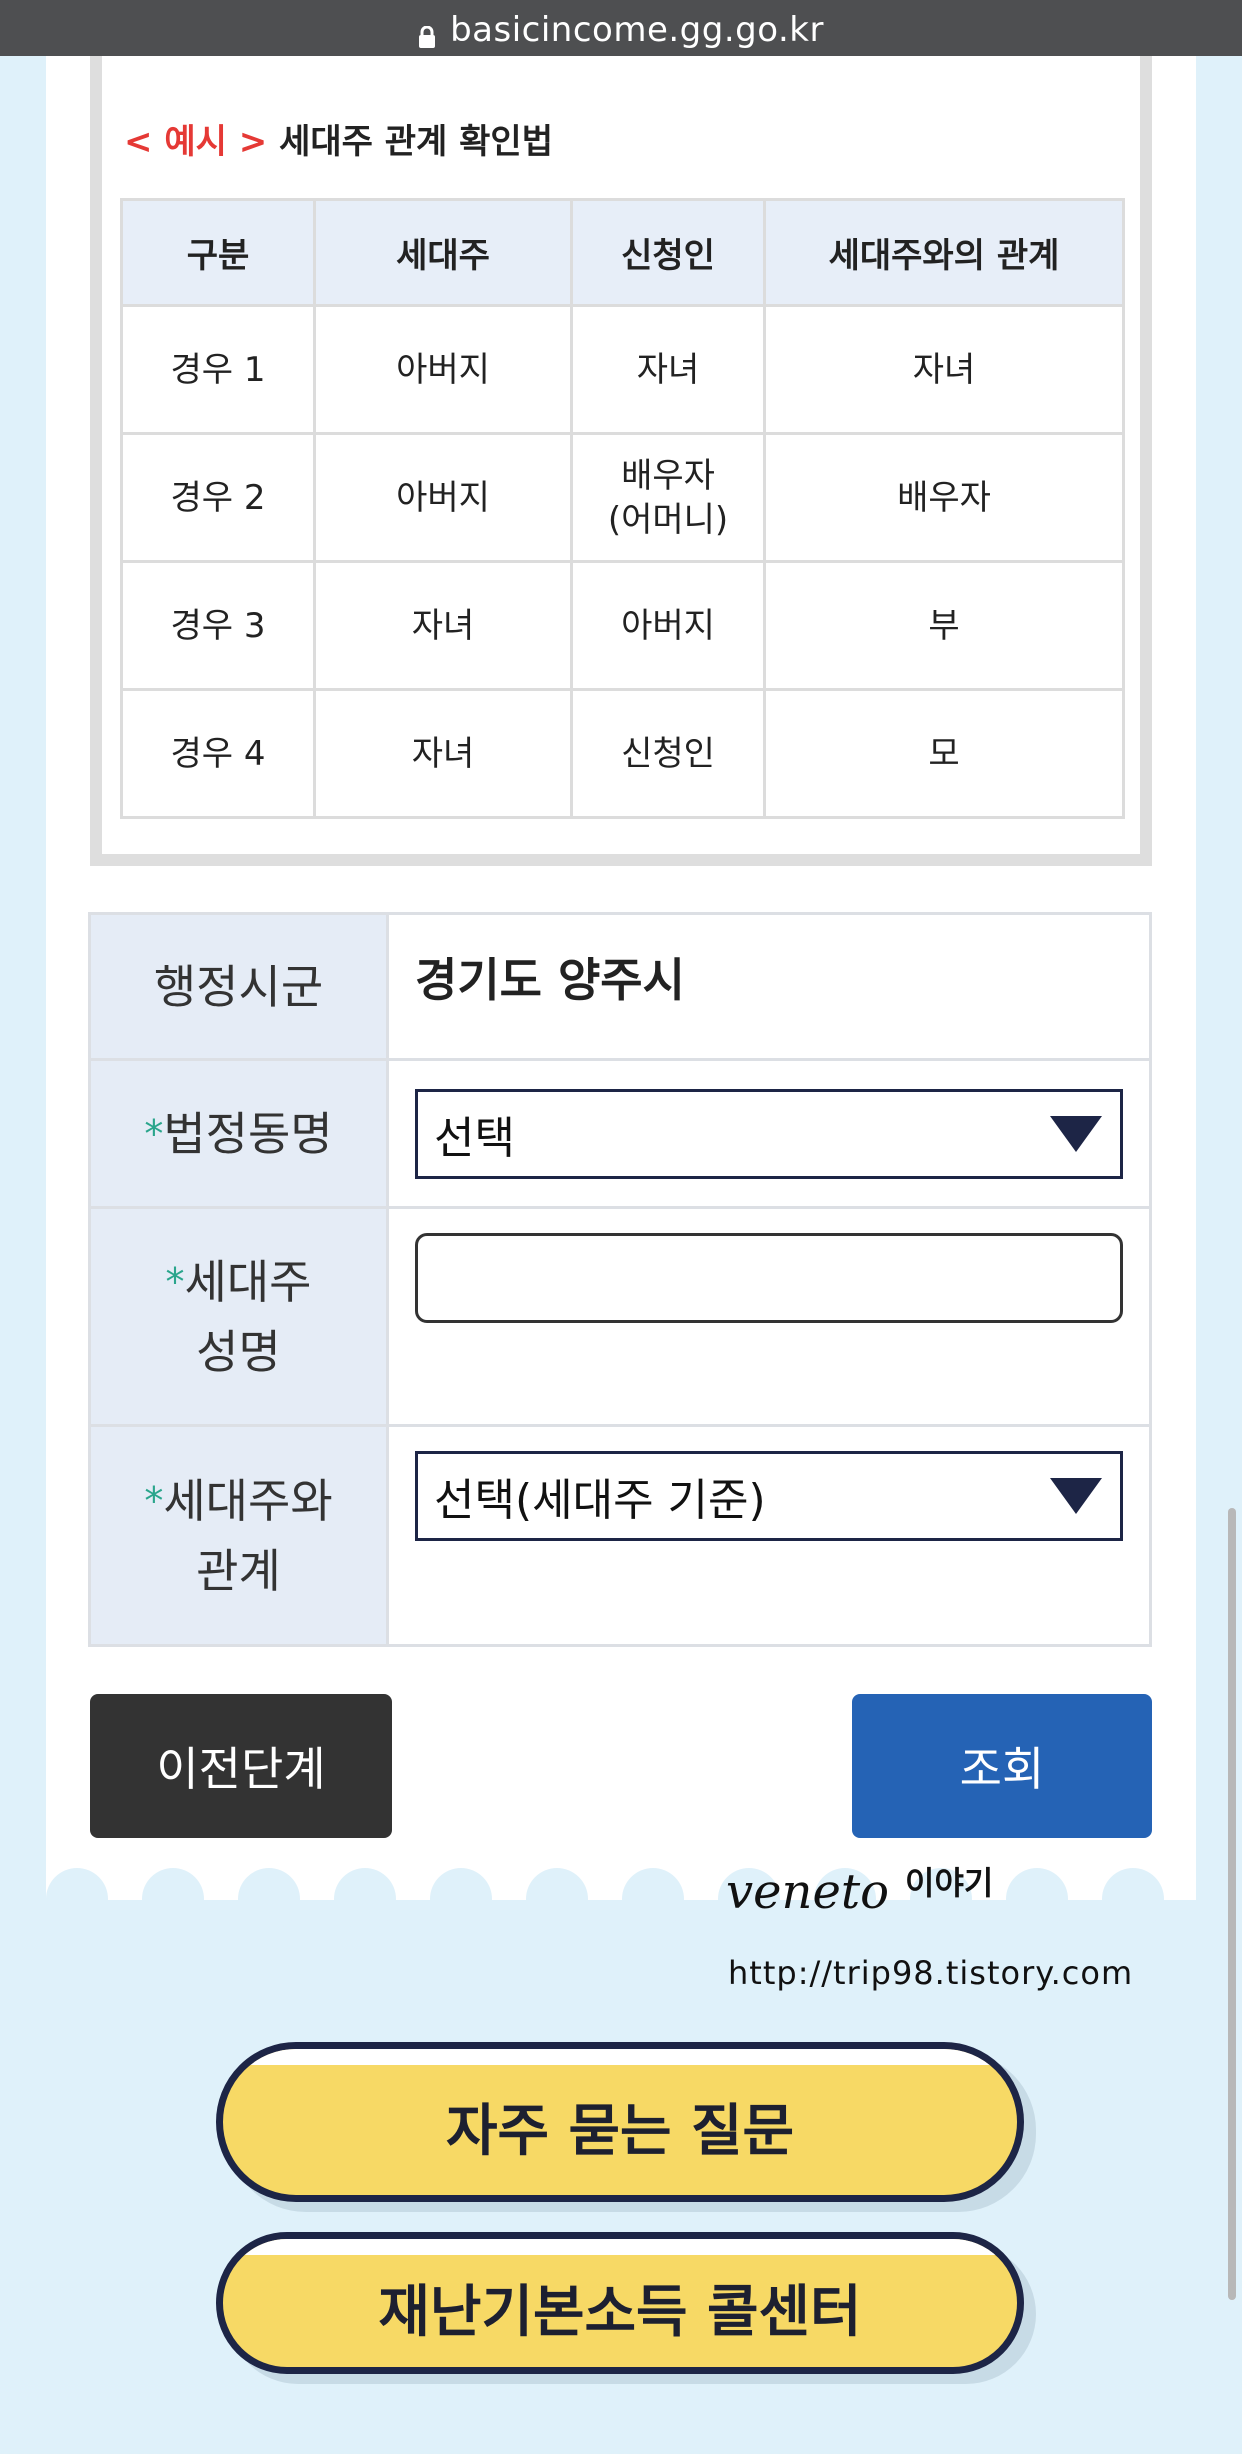 This screenshot has width=1242, height=2454. What do you see at coordinates (944, 625) in the screenshot?
I see `table-cell: 부` at bounding box center [944, 625].